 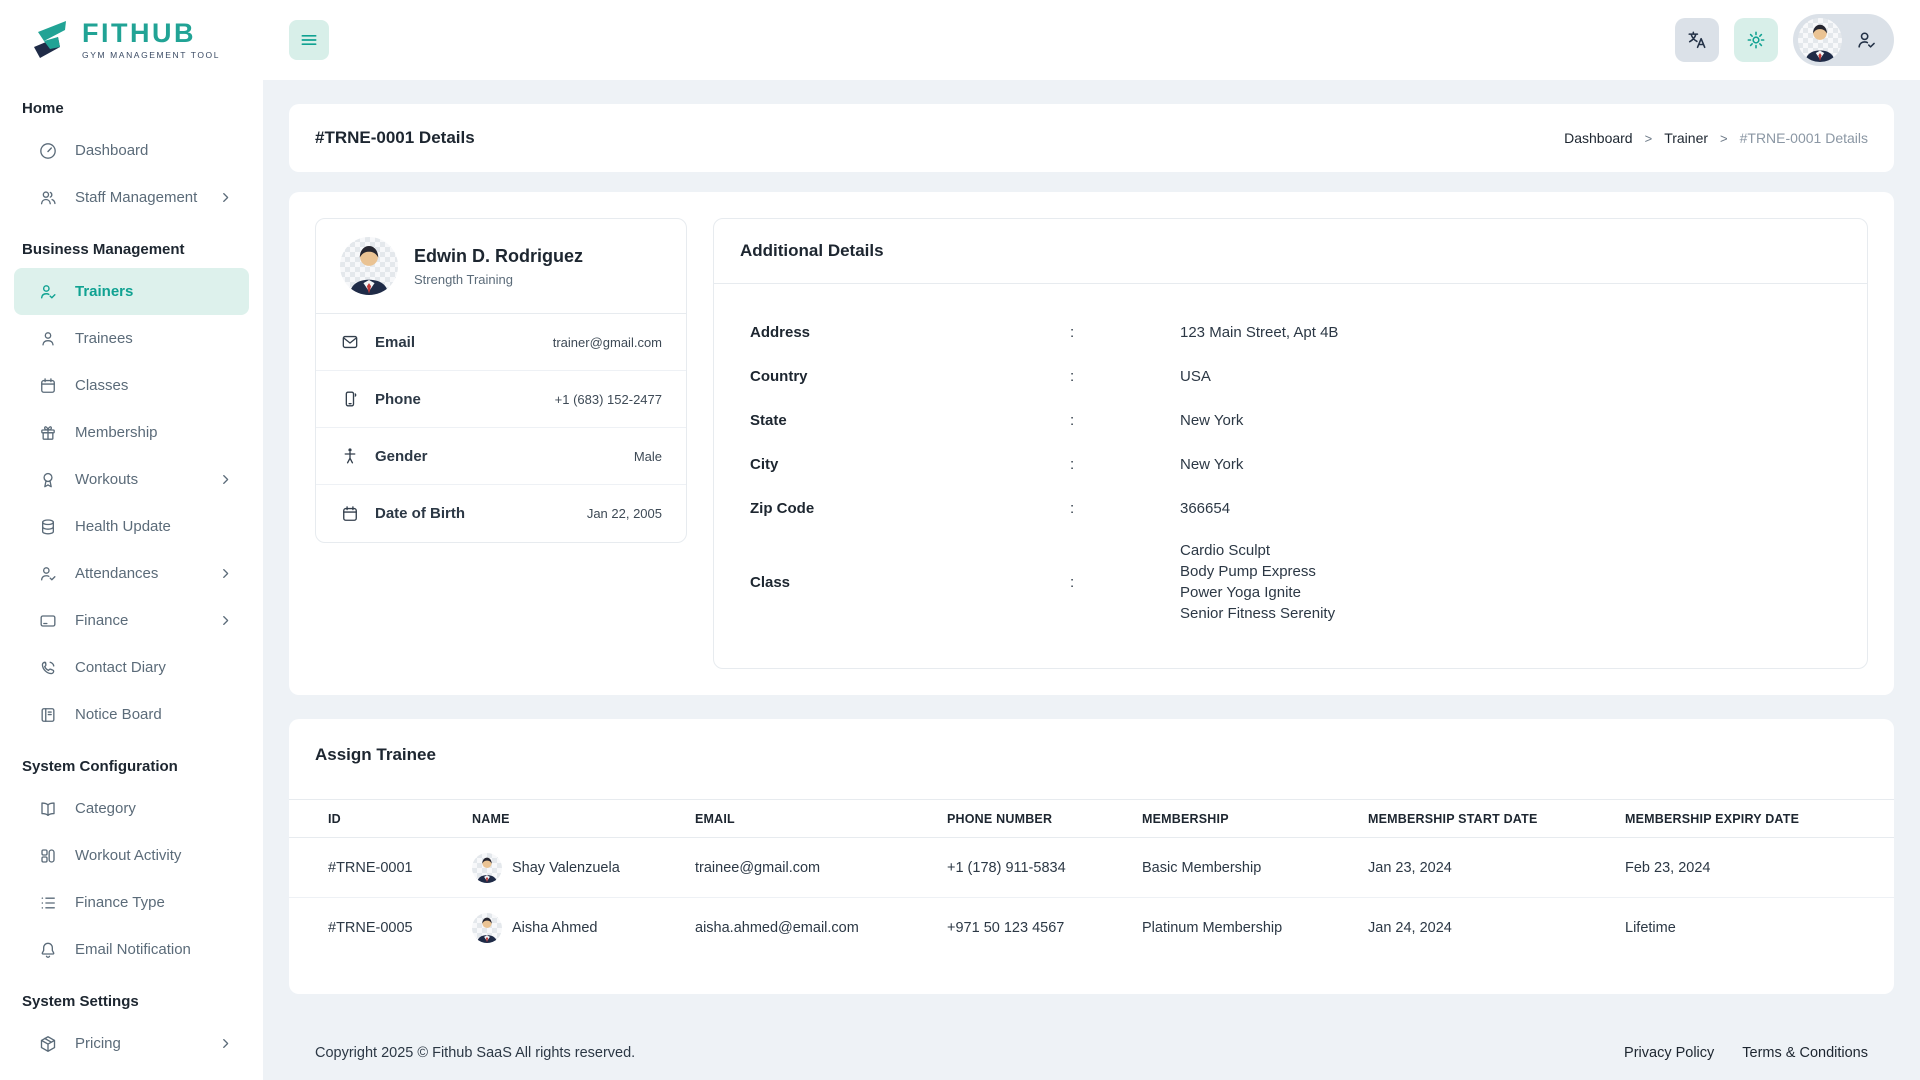 I want to click on page-title: #TRNE-0001 Details, so click(x=395, y=137).